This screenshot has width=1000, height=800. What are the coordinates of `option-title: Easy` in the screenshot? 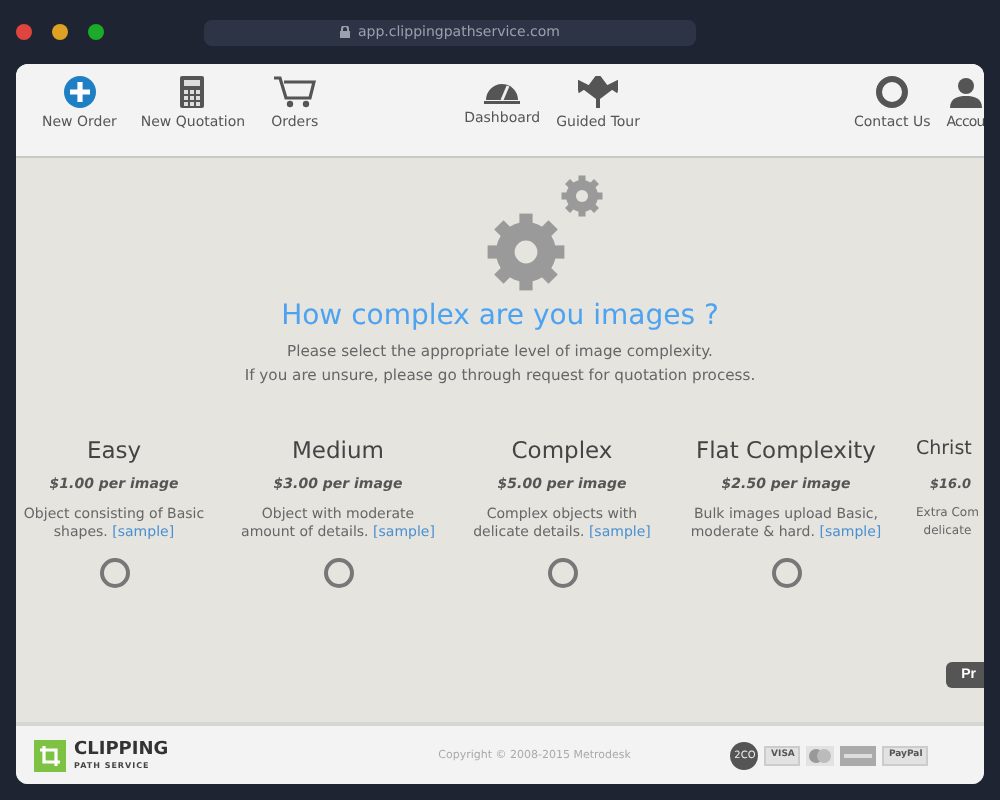 It's located at (114, 450).